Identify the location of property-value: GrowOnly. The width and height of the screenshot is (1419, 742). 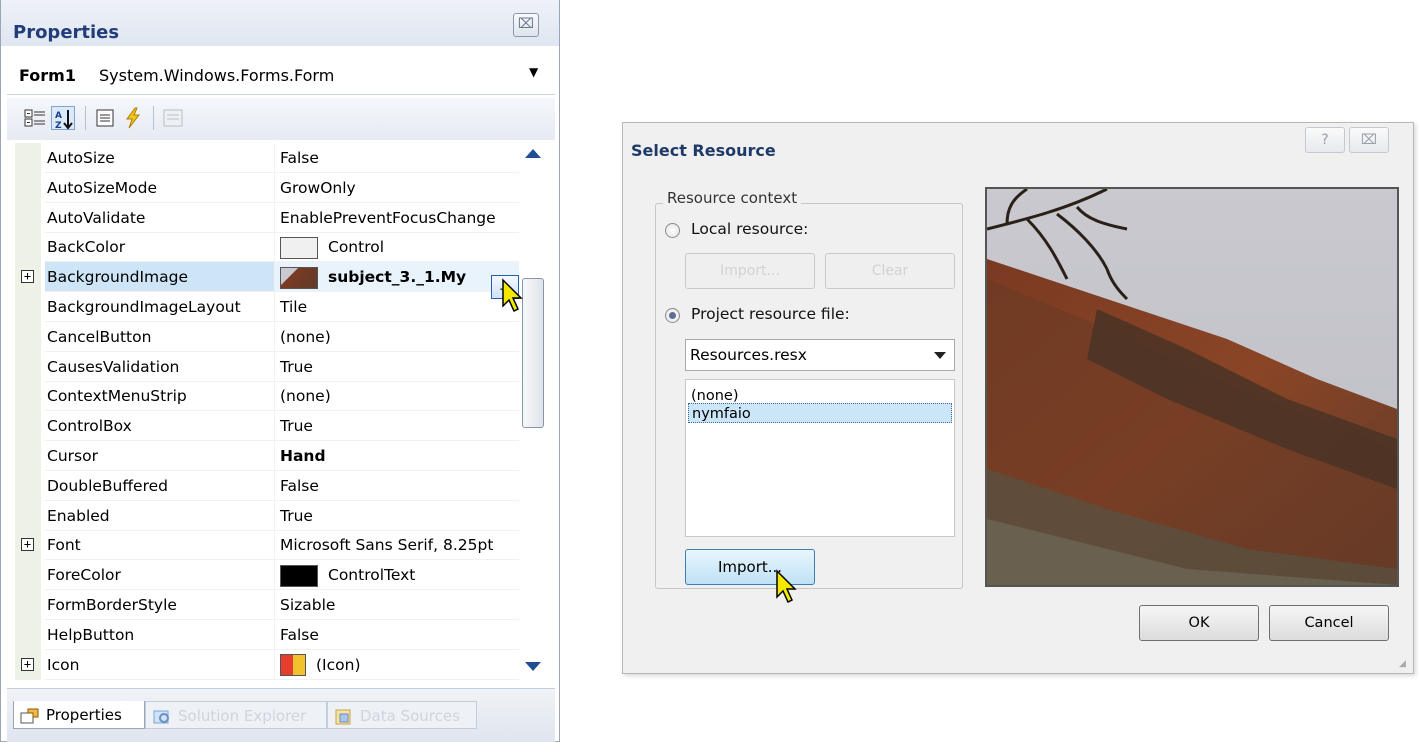
(397, 188).